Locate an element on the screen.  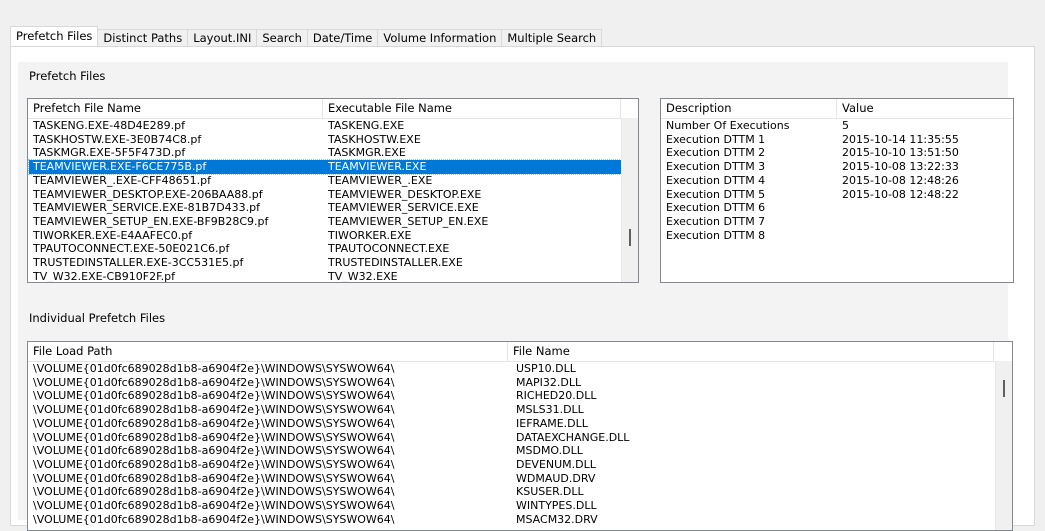
description-cell: Execution DTTM 1 is located at coordinates (716, 139).